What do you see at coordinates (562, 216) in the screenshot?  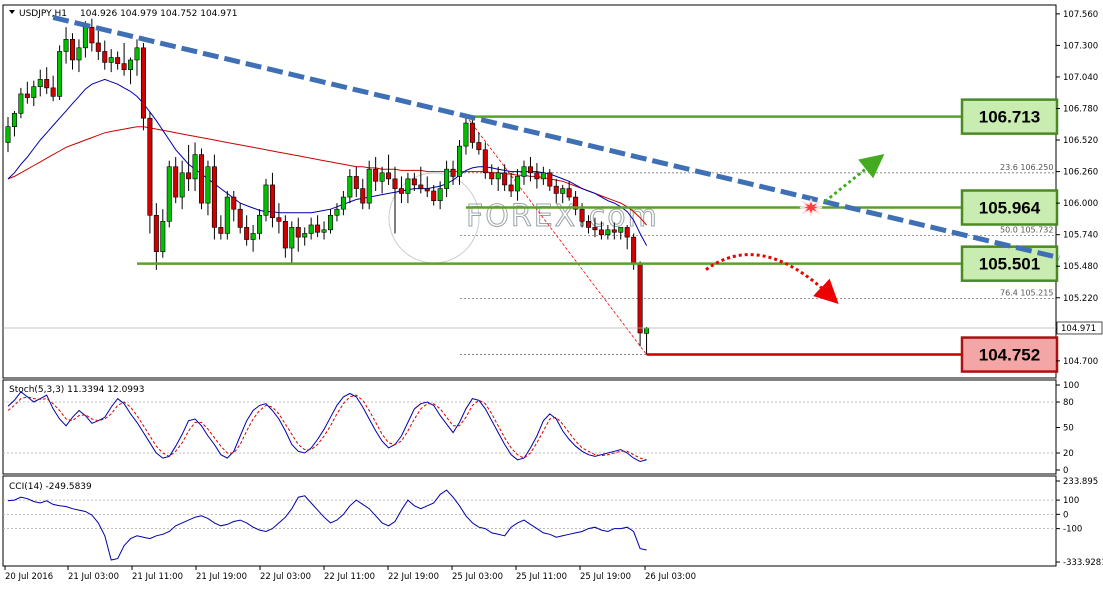 I see `watermark-text: FOREX.com` at bounding box center [562, 216].